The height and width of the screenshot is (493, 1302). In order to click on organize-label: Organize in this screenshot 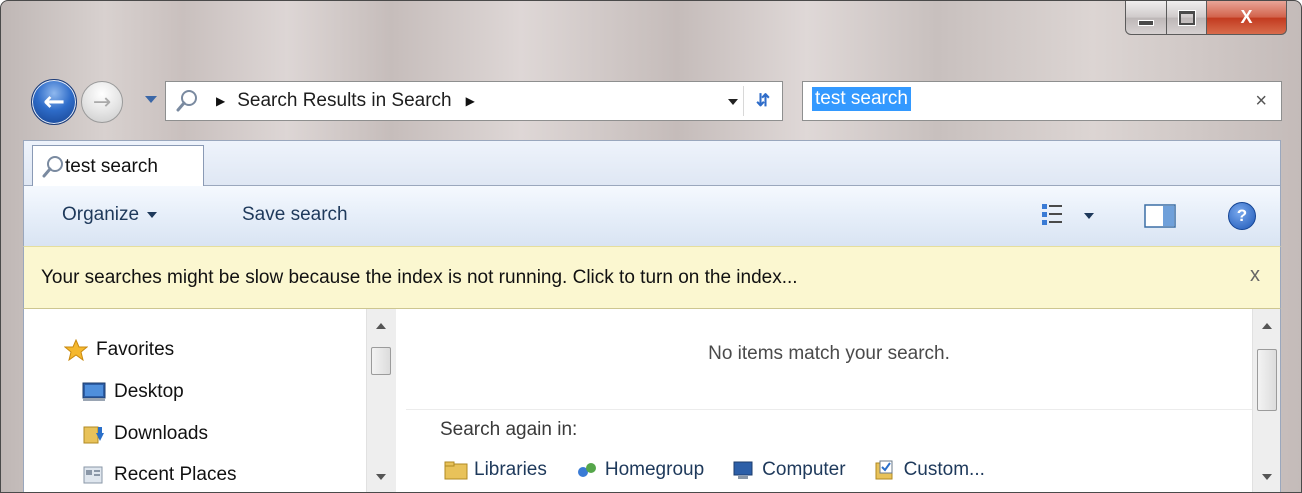, I will do `click(101, 214)`.